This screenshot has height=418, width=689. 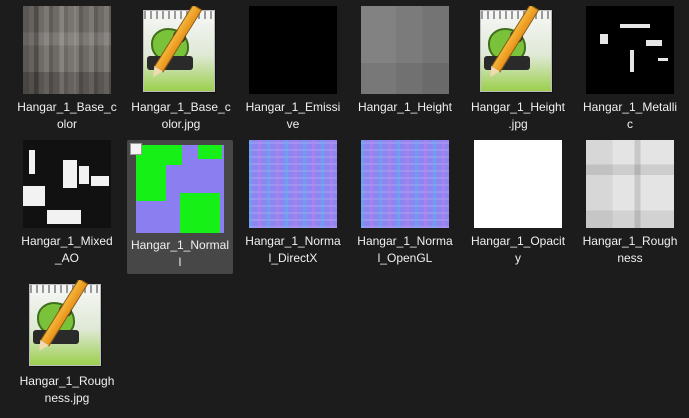 I want to click on file-item: Hangar_1_Height .jpg, so click(x=518, y=72).